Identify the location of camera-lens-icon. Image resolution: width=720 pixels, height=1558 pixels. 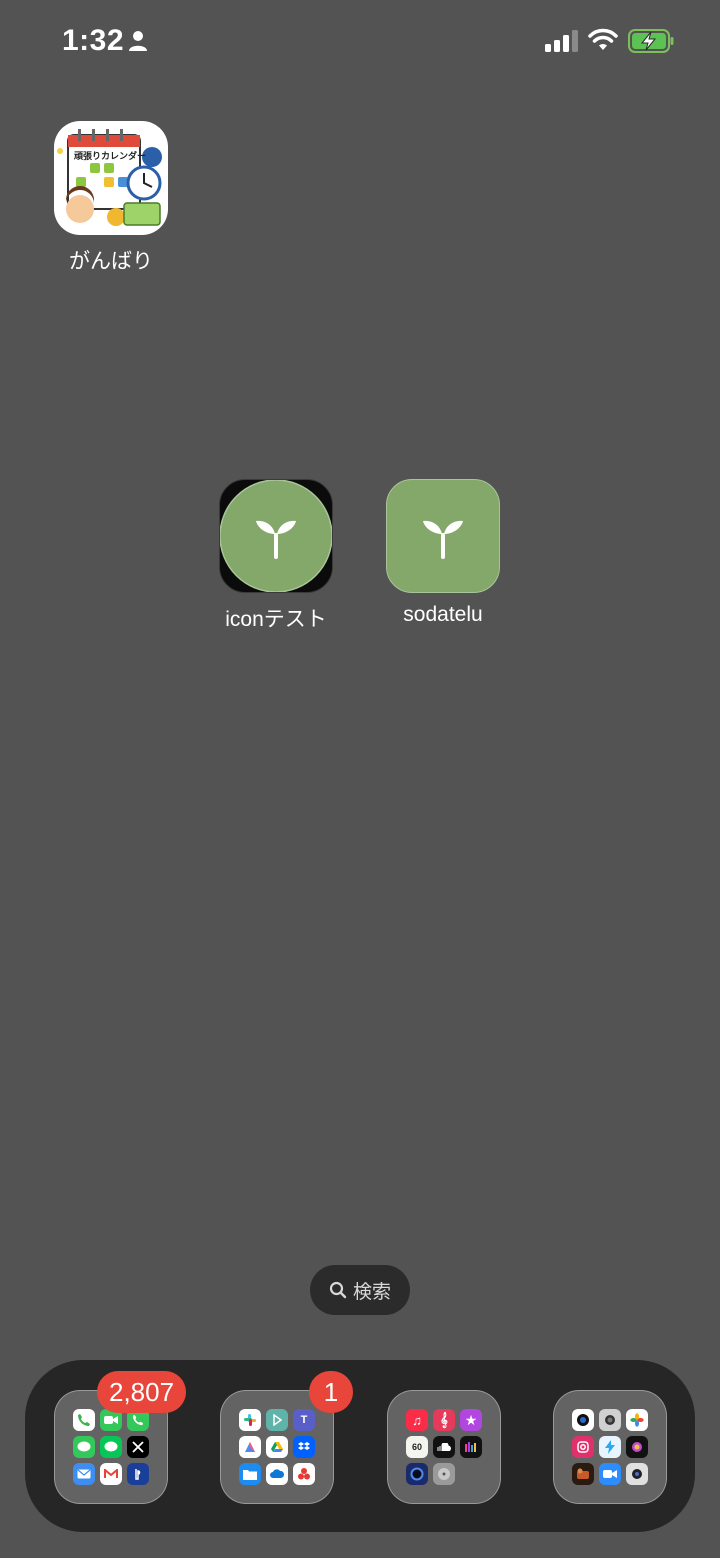
(583, 1420).